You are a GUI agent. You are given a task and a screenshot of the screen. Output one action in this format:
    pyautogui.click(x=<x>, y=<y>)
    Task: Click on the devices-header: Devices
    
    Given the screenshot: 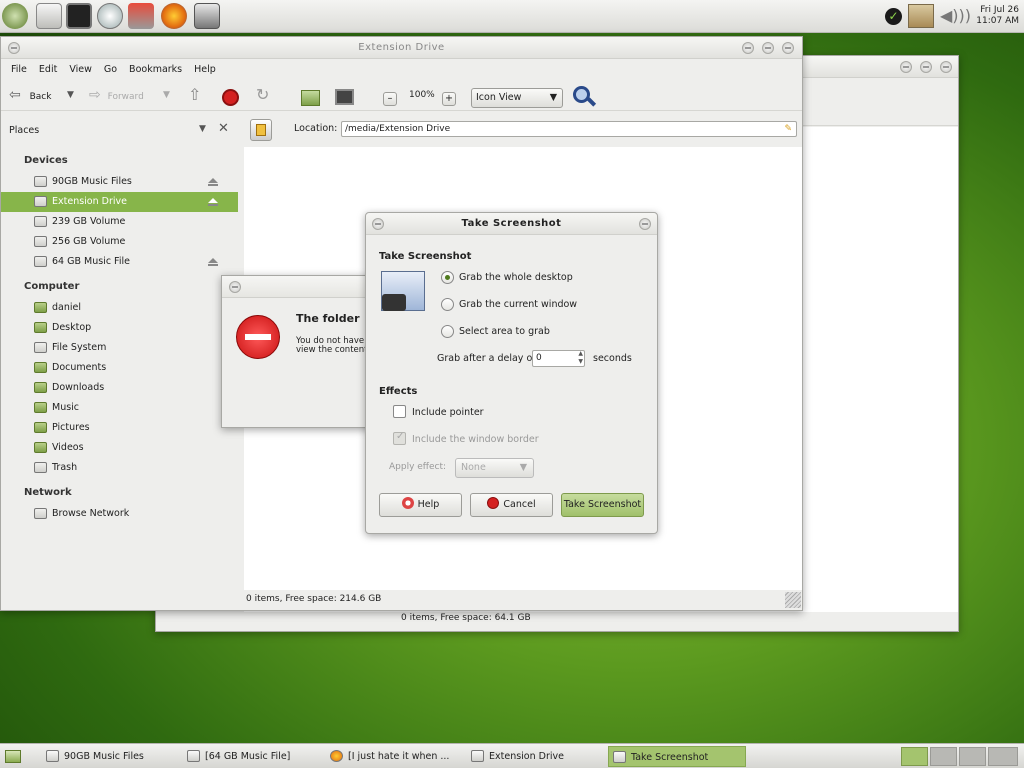 What is the action you would take?
    pyautogui.click(x=46, y=160)
    